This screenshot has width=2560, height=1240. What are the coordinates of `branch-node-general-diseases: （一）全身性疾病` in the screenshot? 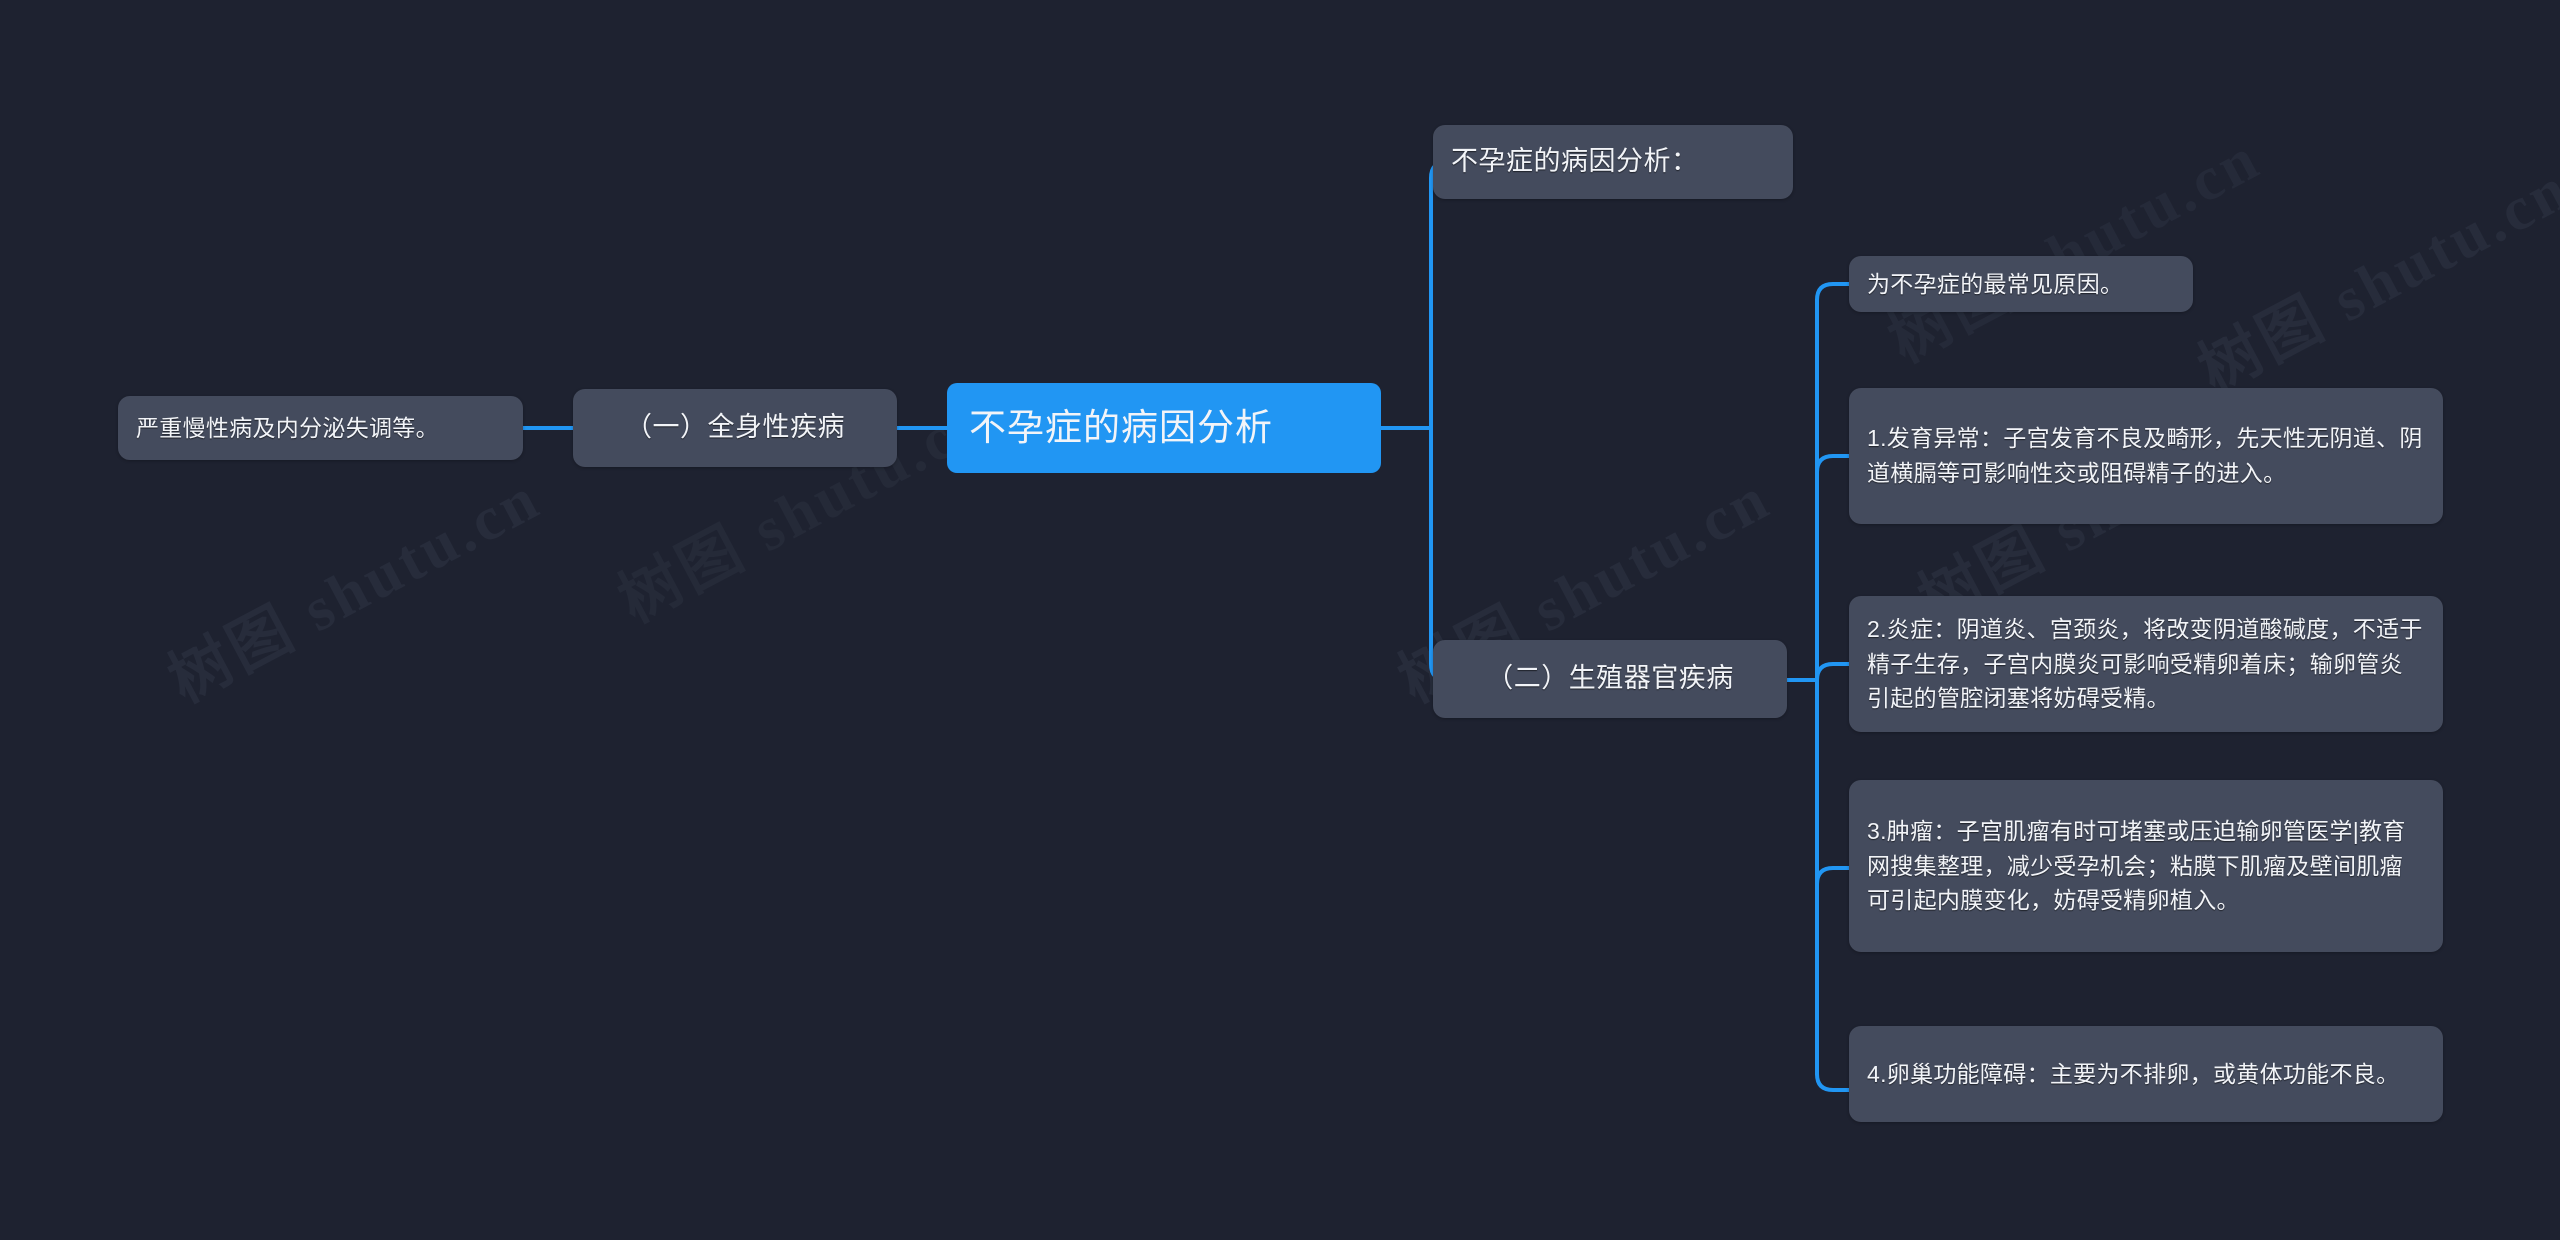 It's located at (735, 428).